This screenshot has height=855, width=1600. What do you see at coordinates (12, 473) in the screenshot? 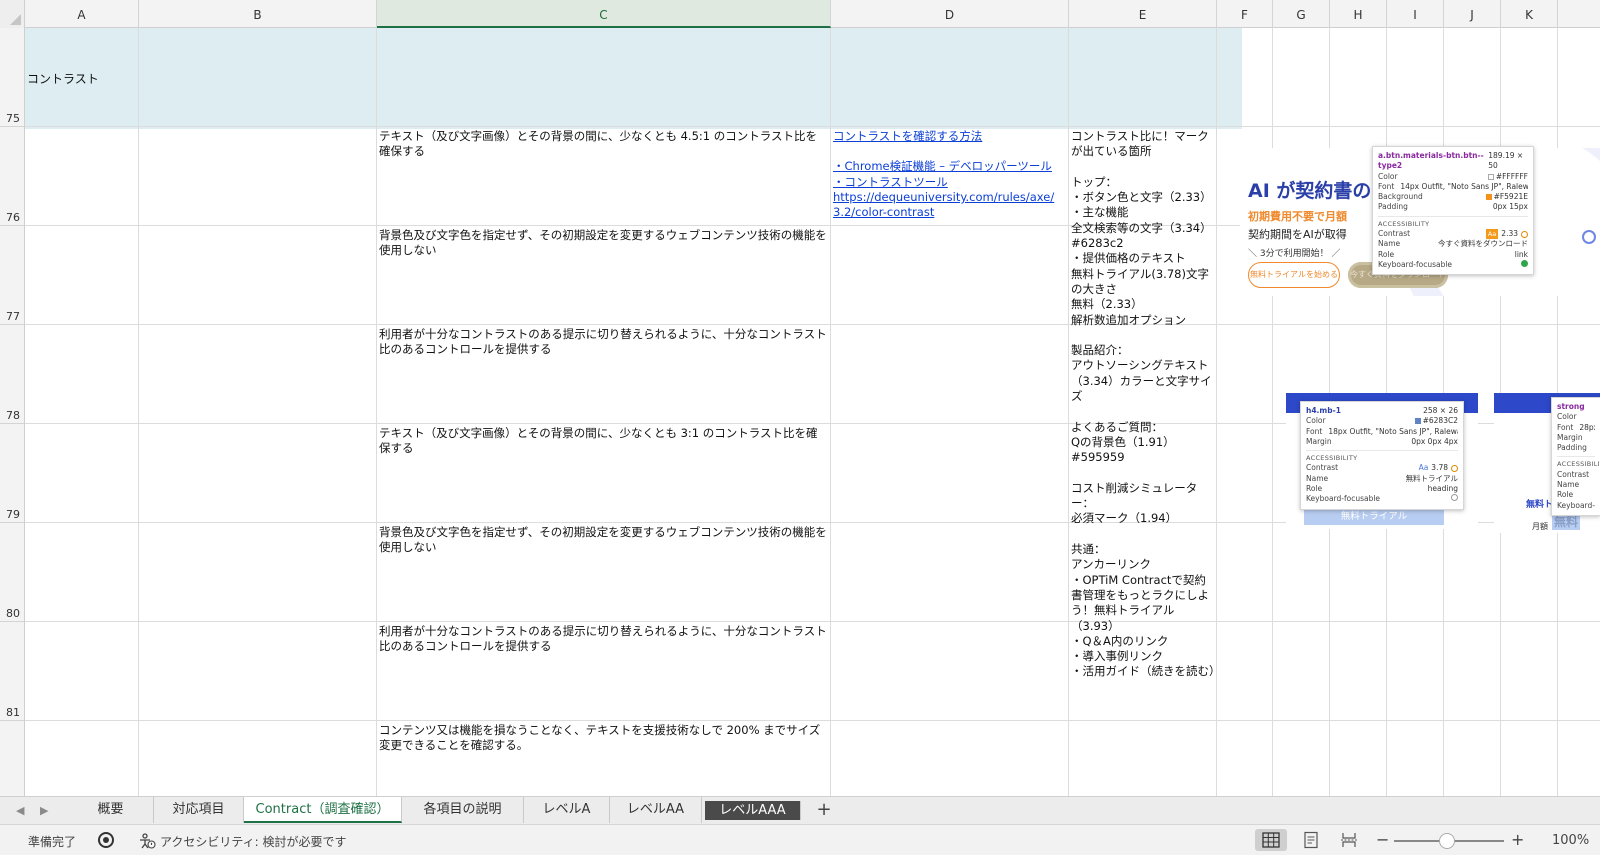
I see `row-header-79: 79` at bounding box center [12, 473].